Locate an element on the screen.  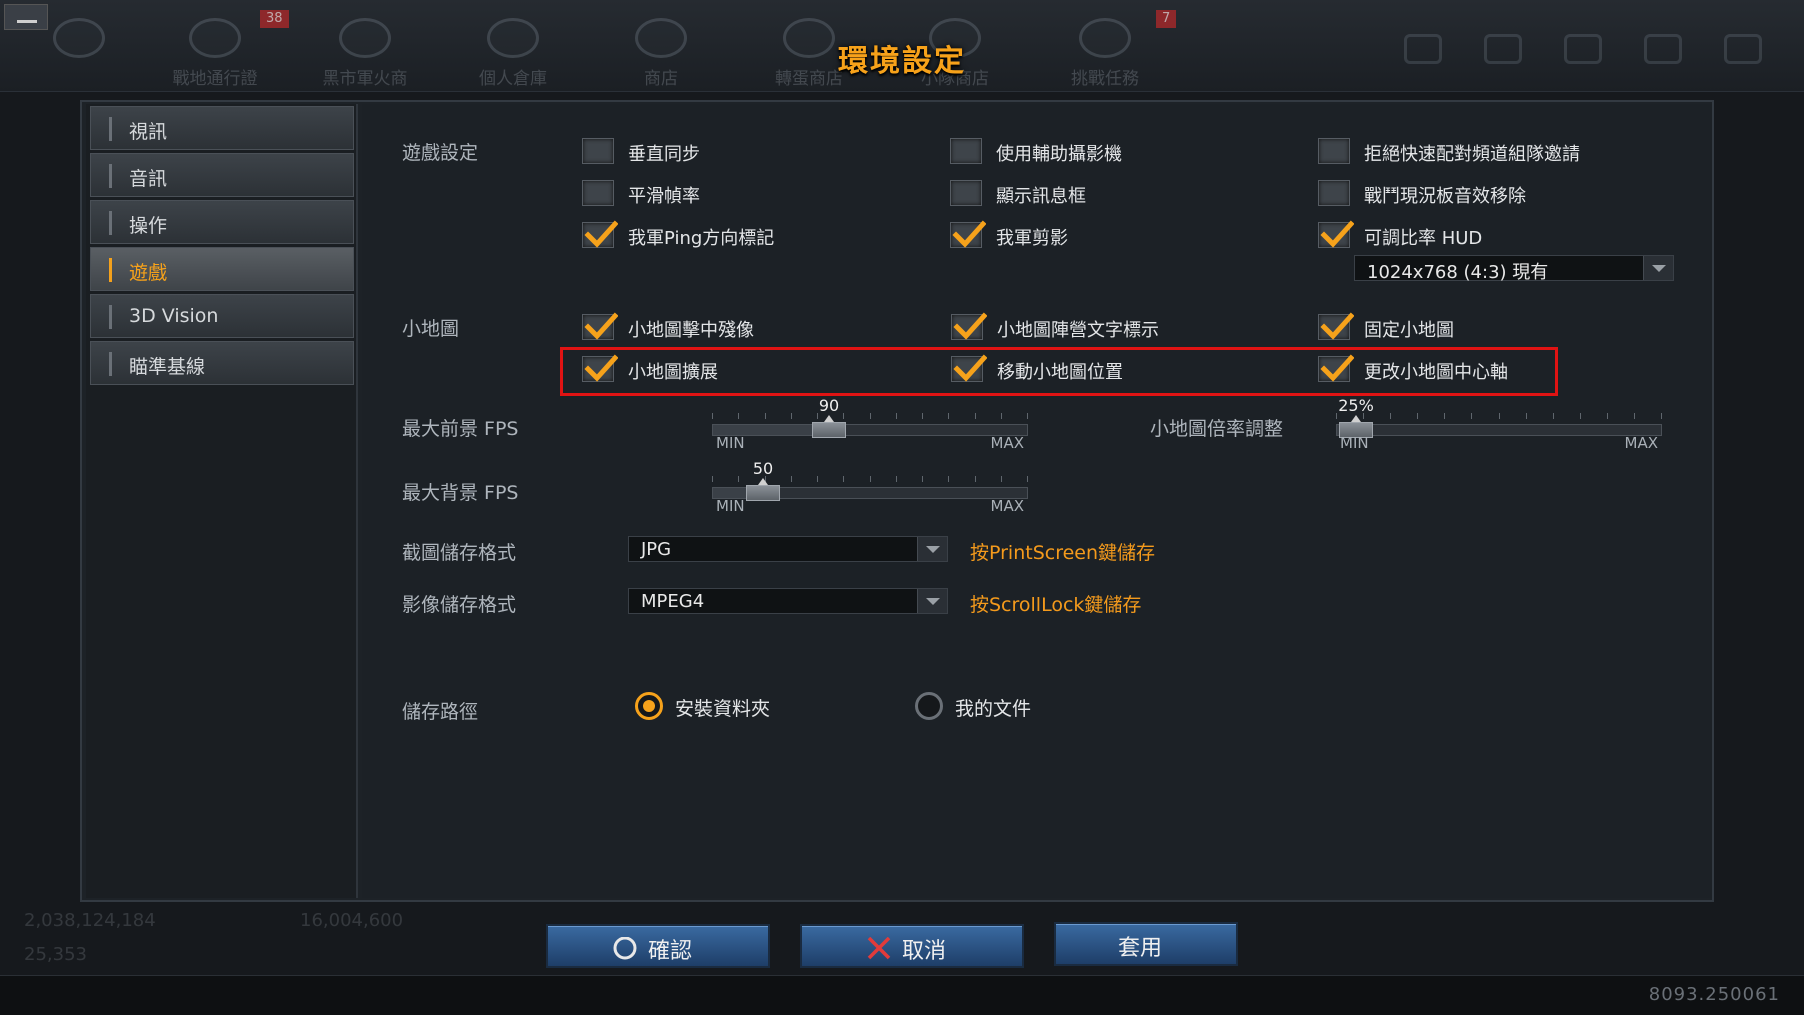
slider-min-label: MIN is located at coordinates (1354, 443).